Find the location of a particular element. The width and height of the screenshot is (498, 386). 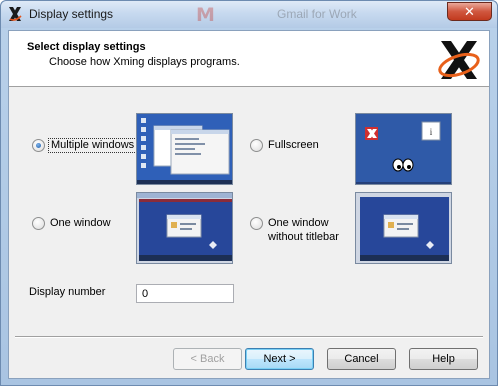

option-label: Multiple windows is located at coordinates (93, 145).